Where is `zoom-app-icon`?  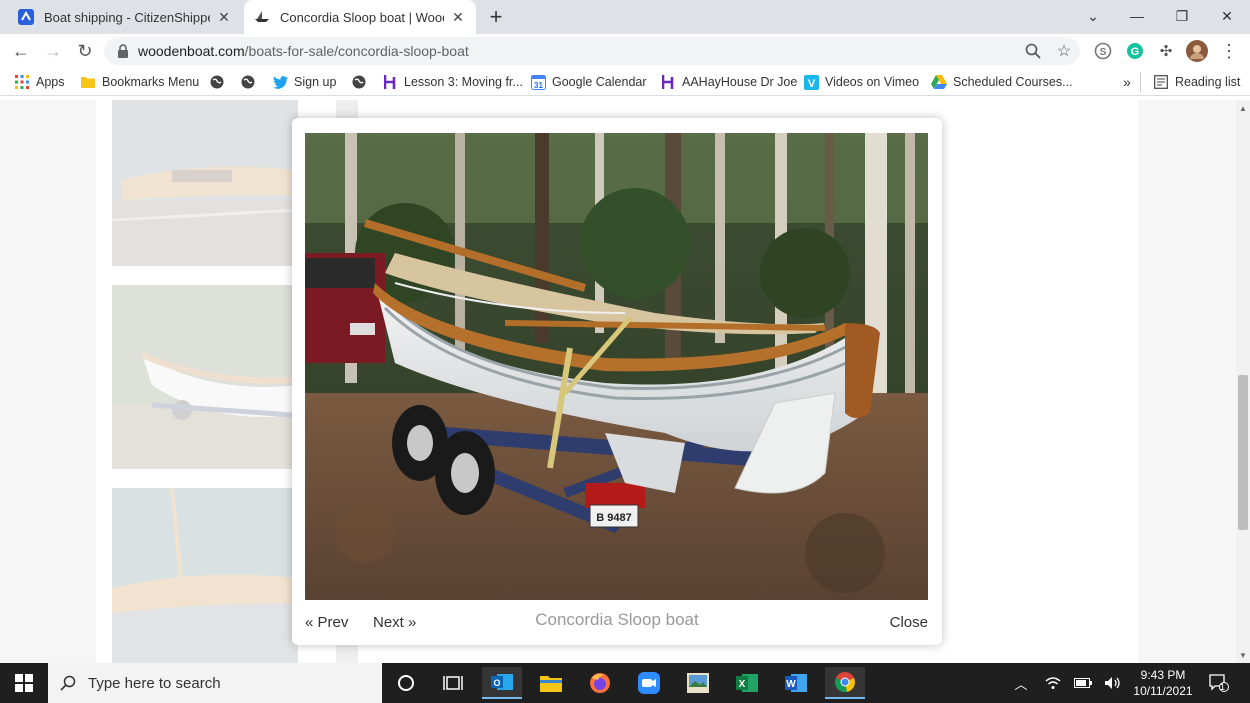
zoom-app-icon is located at coordinates (649, 683).